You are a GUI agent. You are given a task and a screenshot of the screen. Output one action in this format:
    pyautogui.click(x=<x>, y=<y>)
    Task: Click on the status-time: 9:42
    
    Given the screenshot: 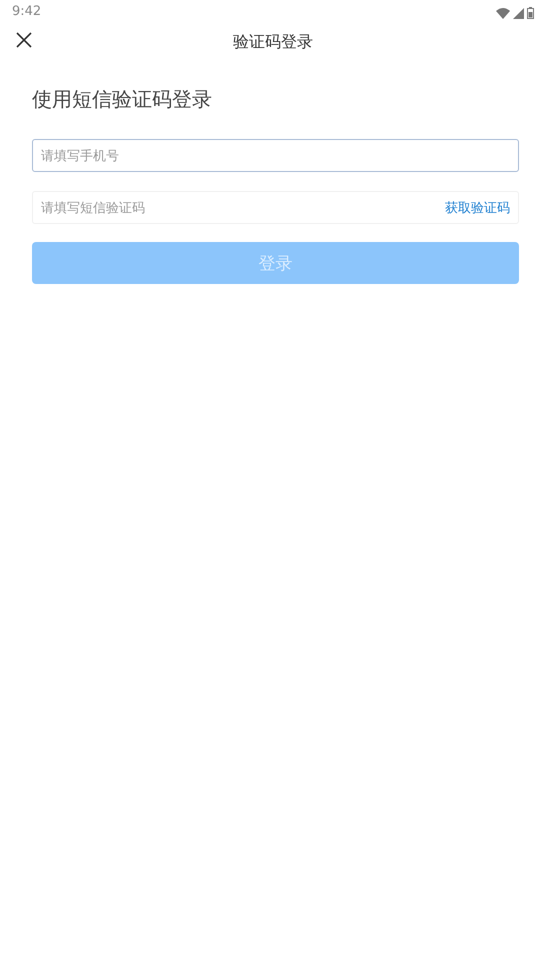 What is the action you would take?
    pyautogui.click(x=27, y=11)
    